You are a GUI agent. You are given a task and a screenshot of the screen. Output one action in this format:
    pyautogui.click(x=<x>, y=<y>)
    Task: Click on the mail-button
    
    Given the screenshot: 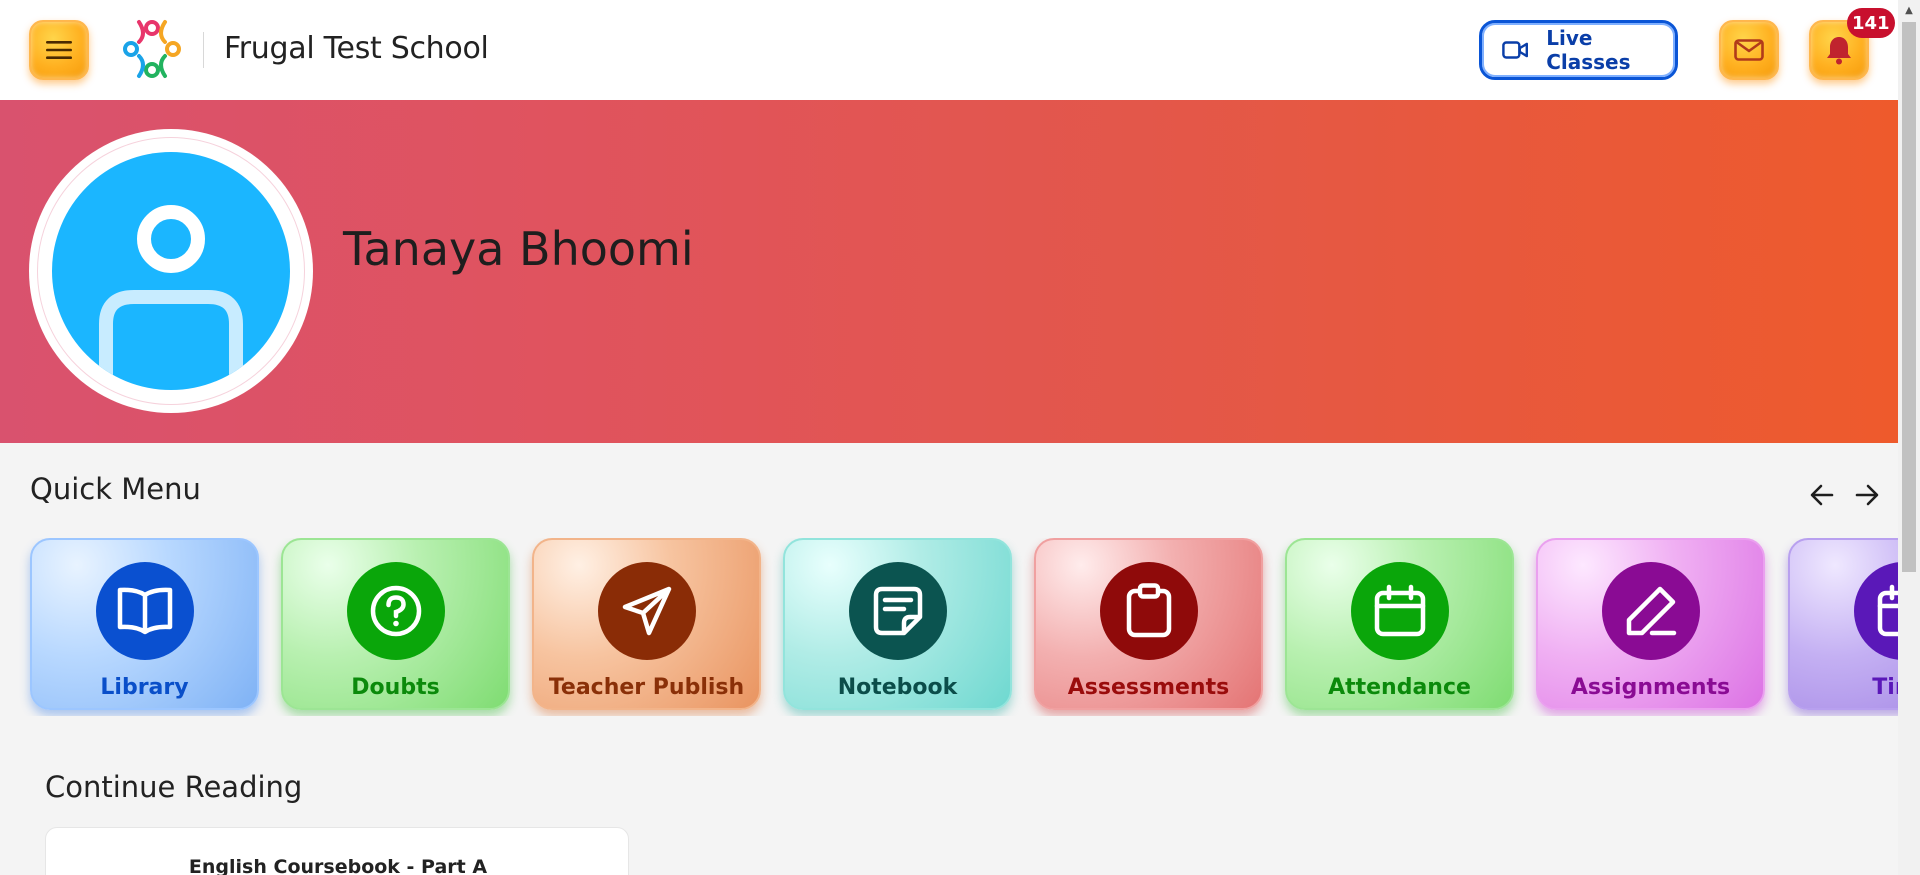 What is the action you would take?
    pyautogui.click(x=1749, y=50)
    